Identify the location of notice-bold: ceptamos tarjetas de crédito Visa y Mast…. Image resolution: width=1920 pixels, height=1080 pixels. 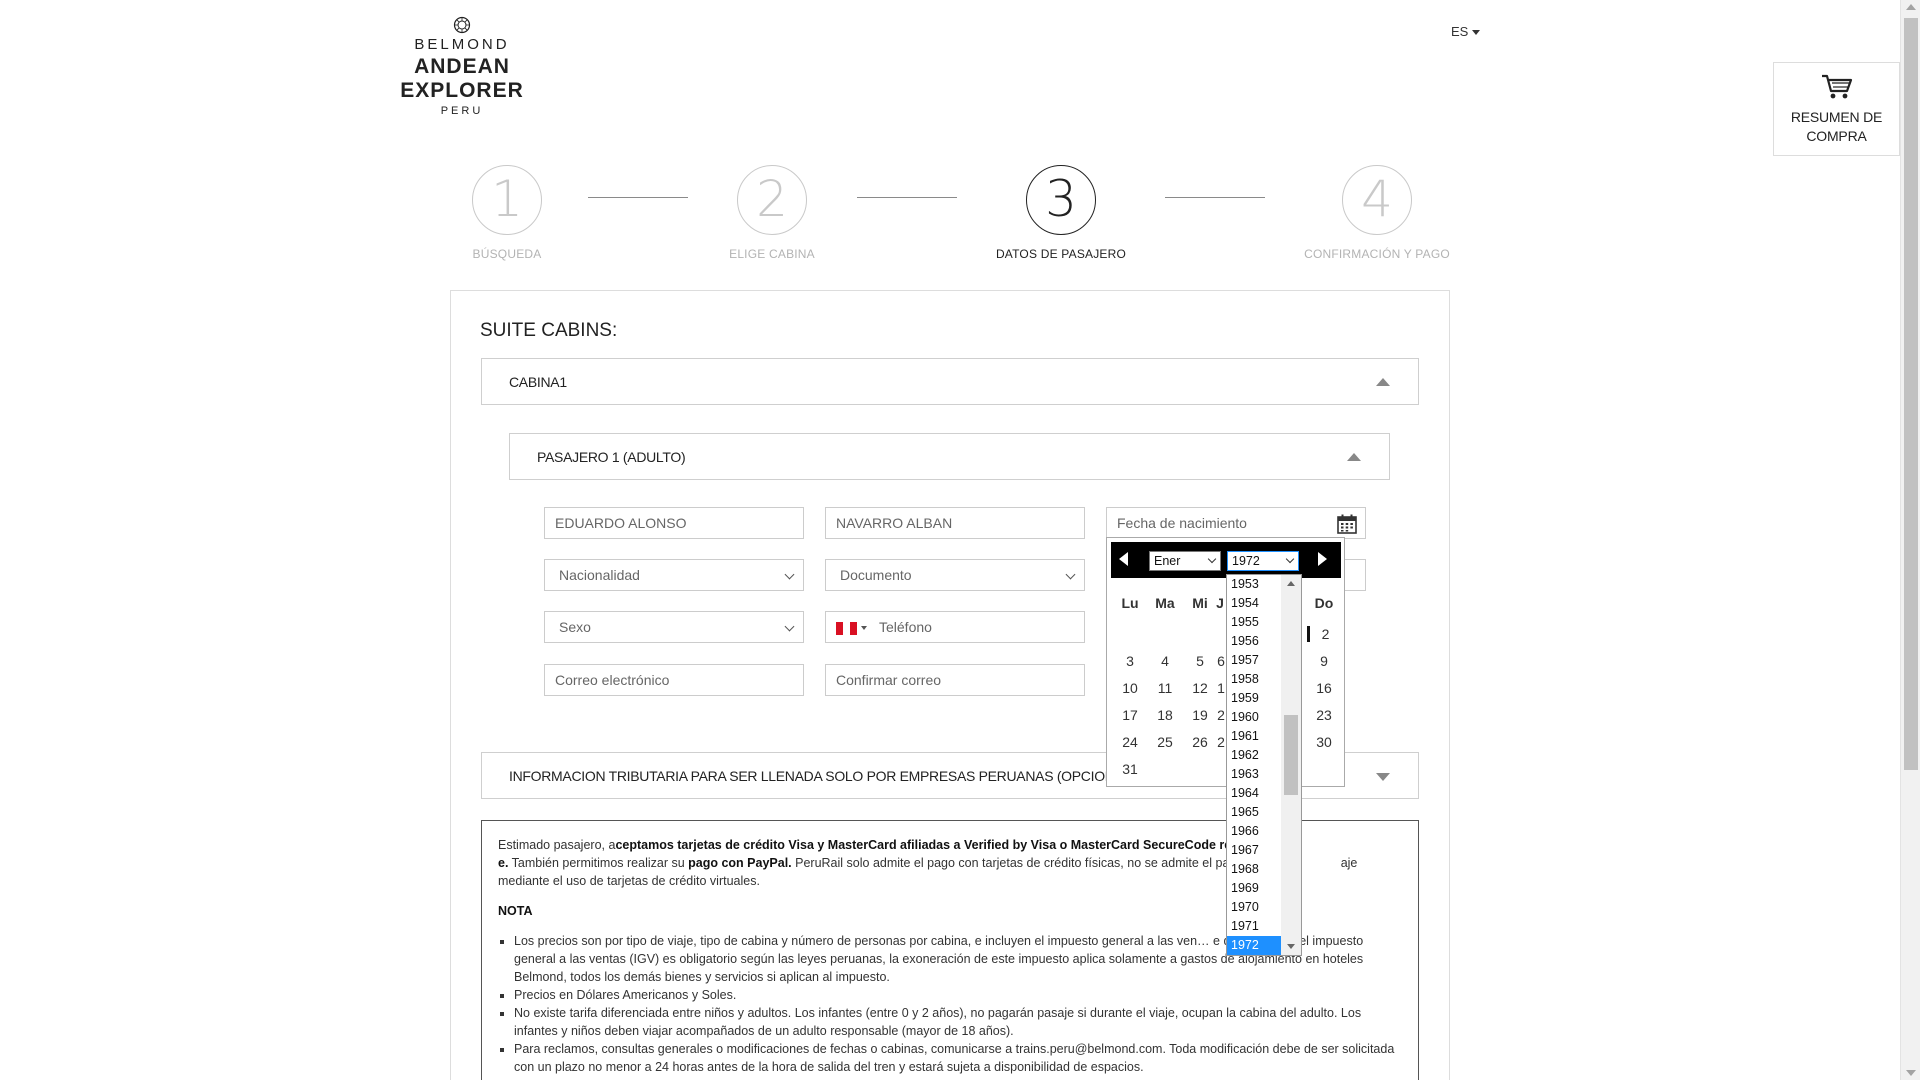
(927, 845).